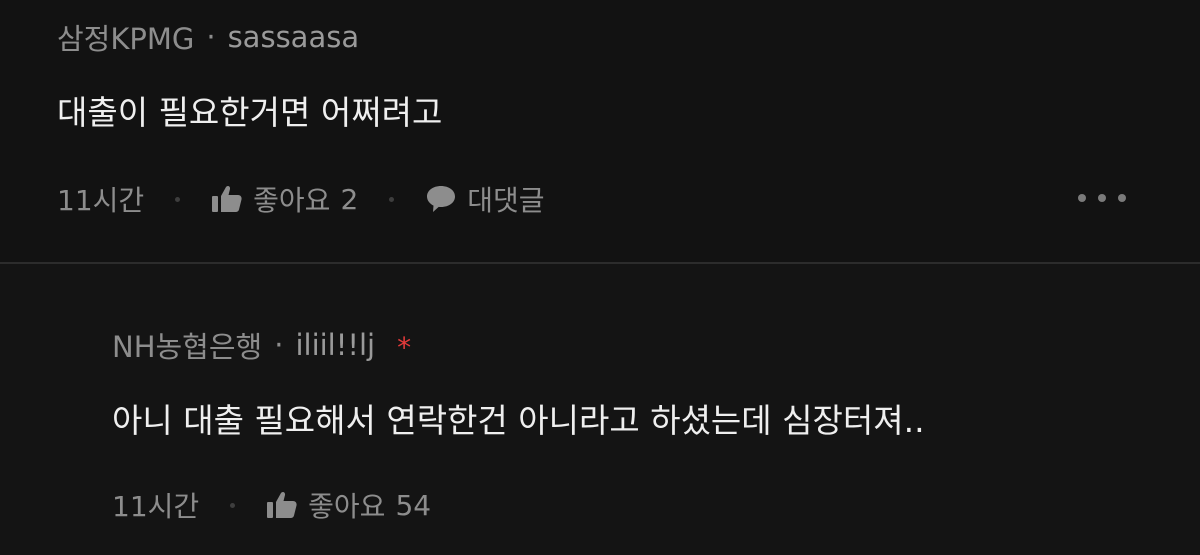 The image size is (1200, 555). I want to click on reply-time: 11시간, so click(156, 506).